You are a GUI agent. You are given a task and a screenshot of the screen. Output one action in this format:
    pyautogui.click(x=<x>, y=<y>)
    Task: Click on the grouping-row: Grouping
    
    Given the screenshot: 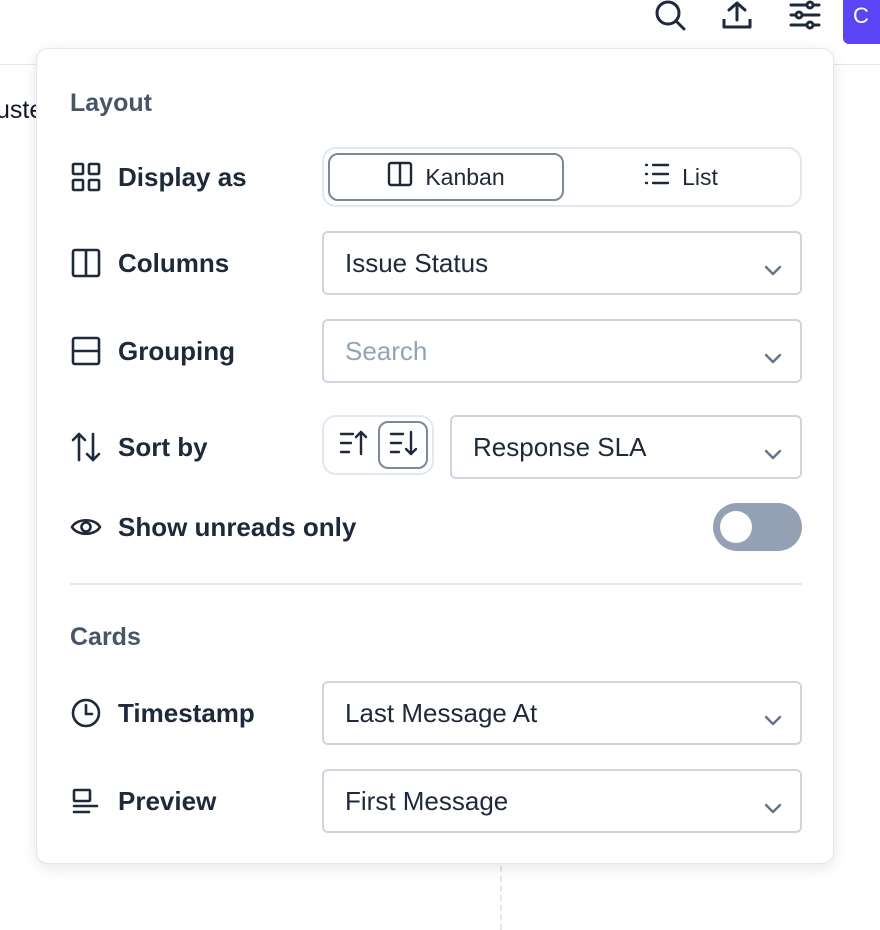 What is the action you would take?
    pyautogui.click(x=152, y=351)
    